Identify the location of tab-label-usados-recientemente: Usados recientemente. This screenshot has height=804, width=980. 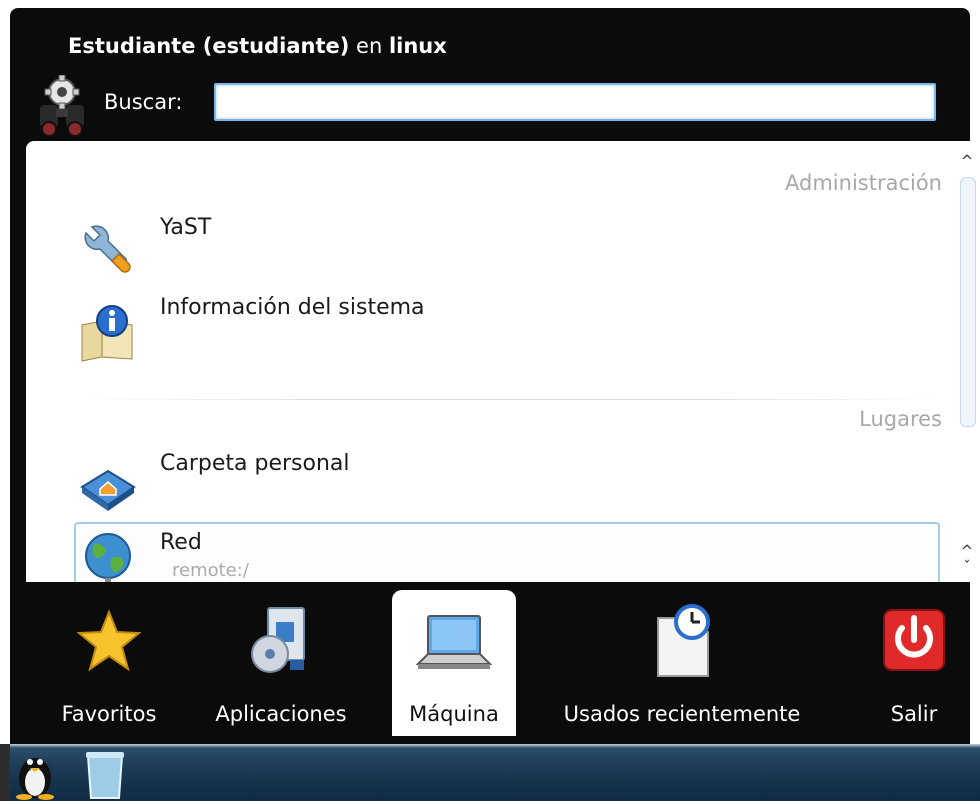
(682, 714).